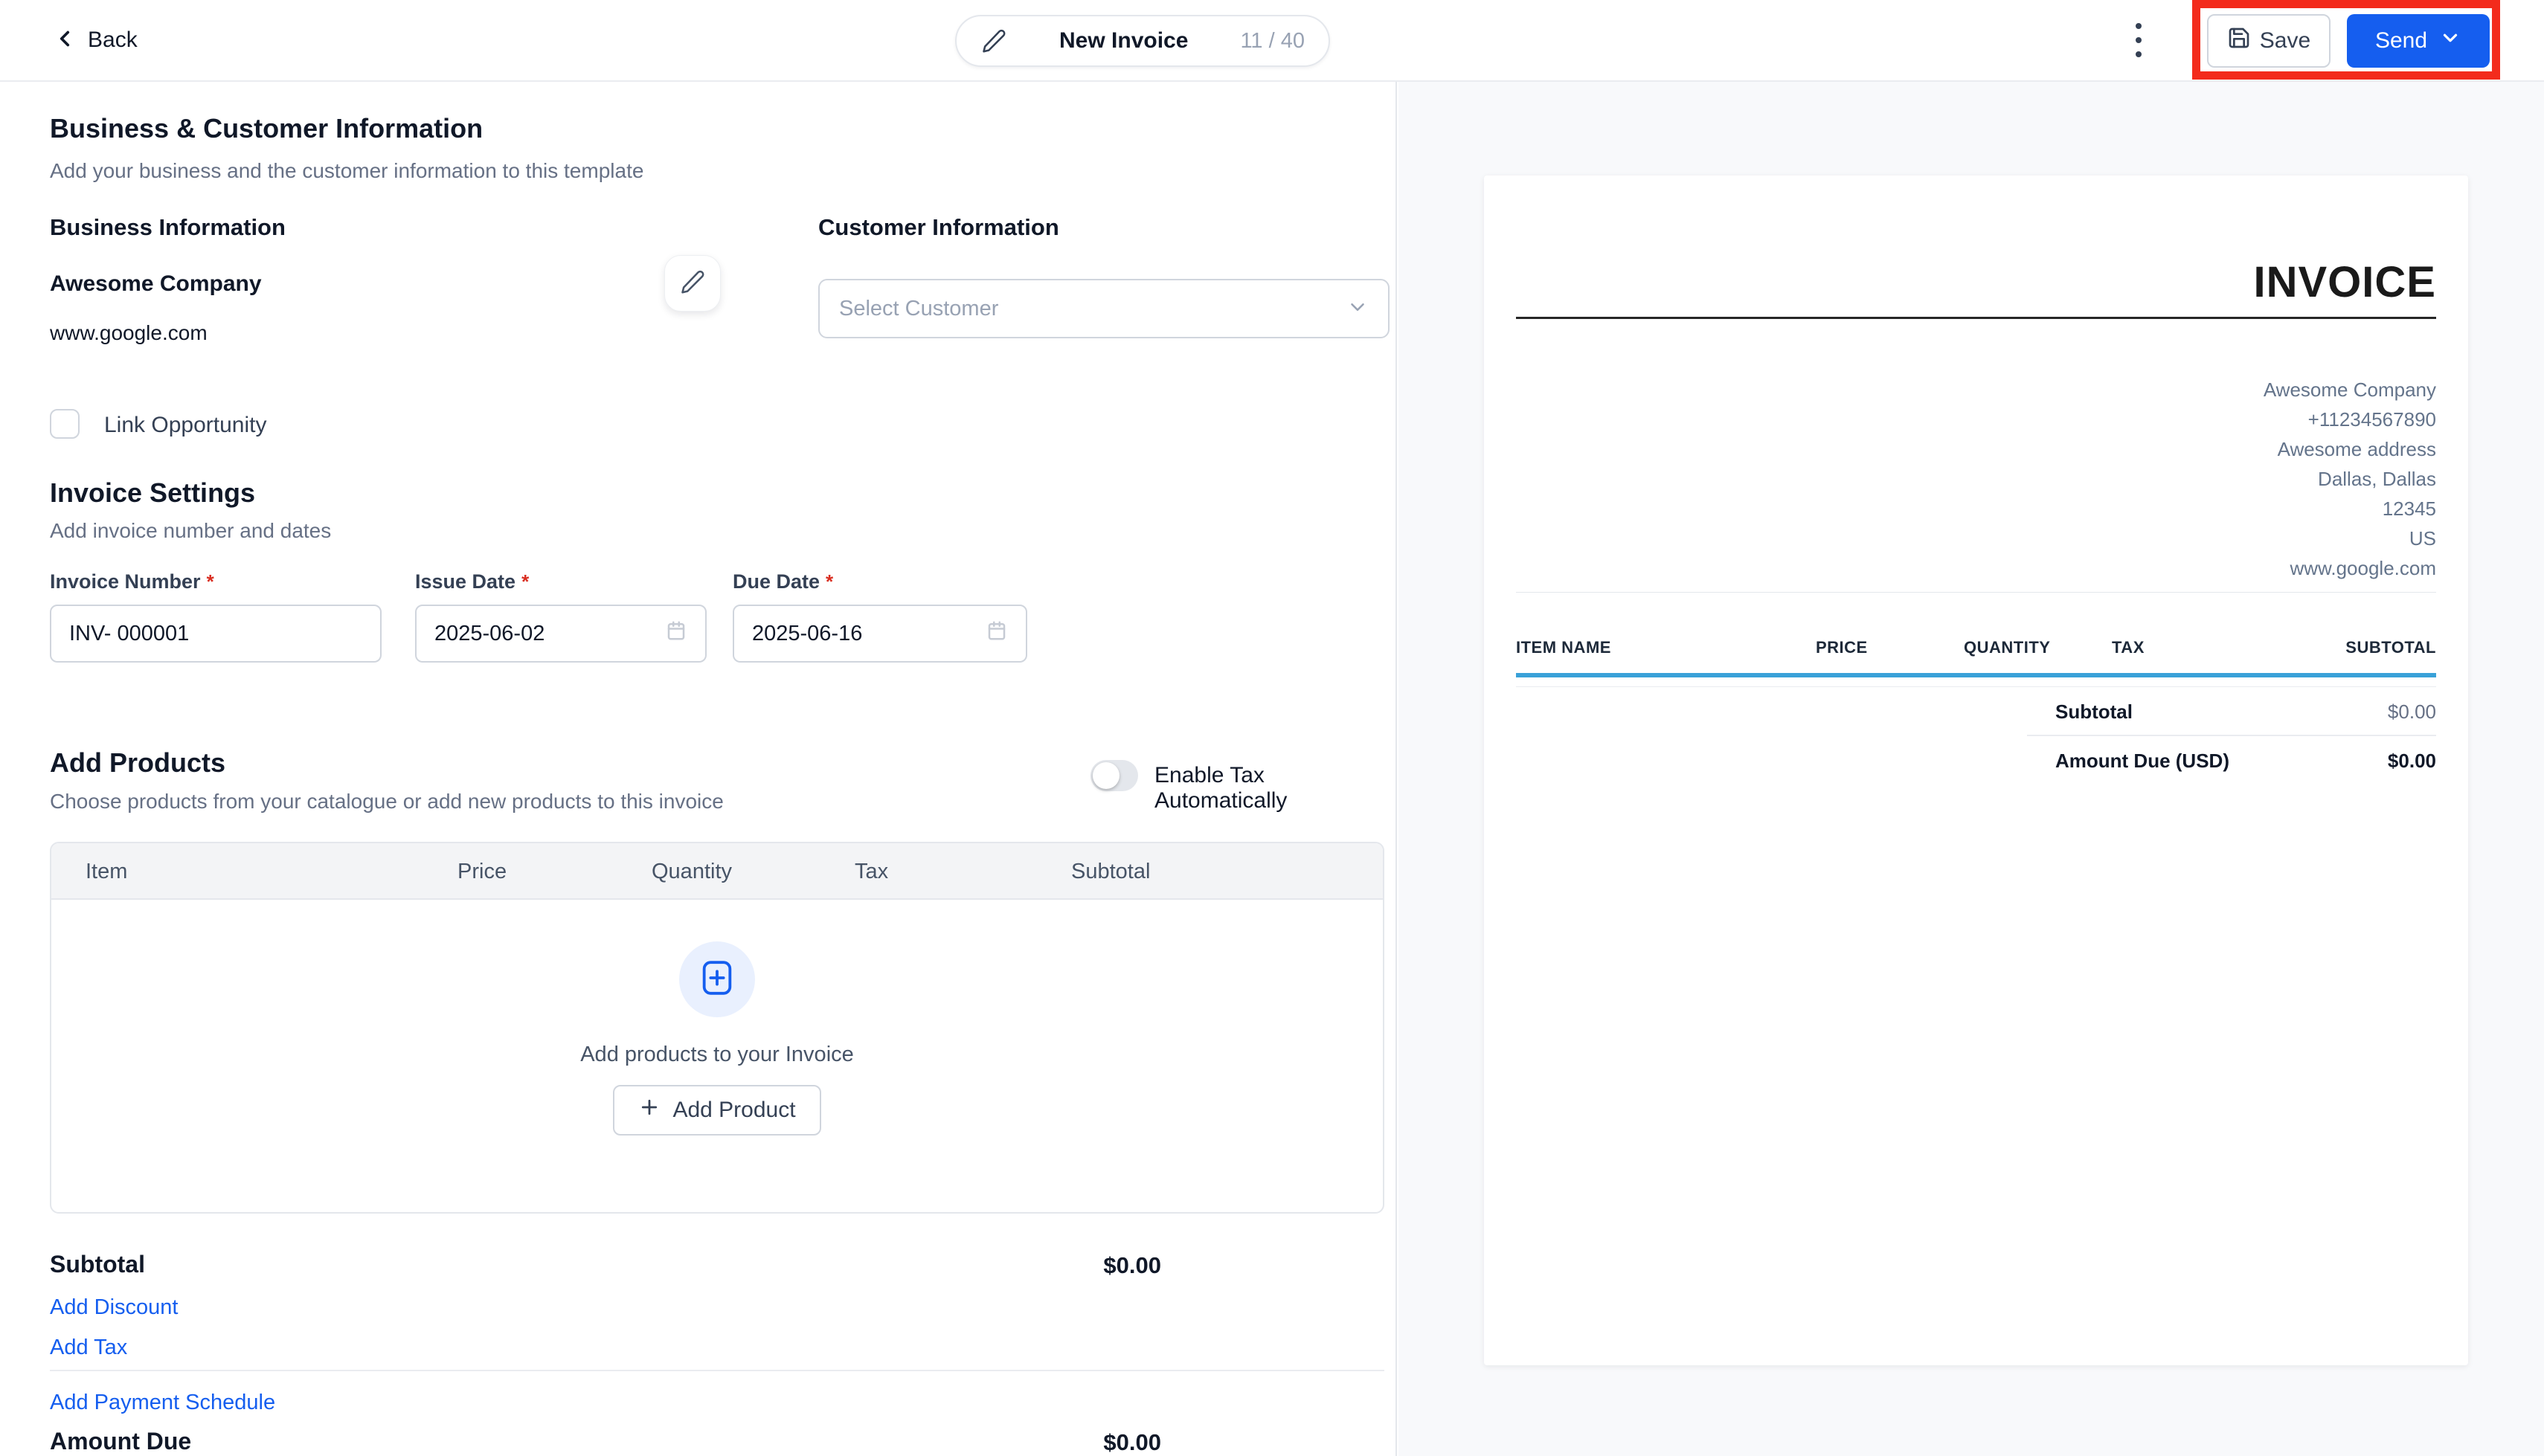  Describe the element at coordinates (107, 872) in the screenshot. I see `column-item: Item` at that location.